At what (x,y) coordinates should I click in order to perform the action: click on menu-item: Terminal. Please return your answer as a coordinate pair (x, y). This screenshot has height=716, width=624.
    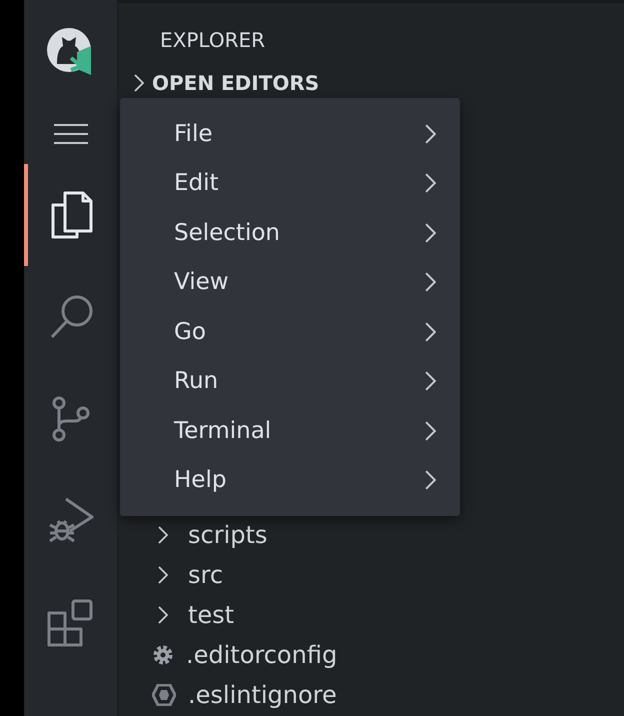
    Looking at the image, I should click on (290, 431).